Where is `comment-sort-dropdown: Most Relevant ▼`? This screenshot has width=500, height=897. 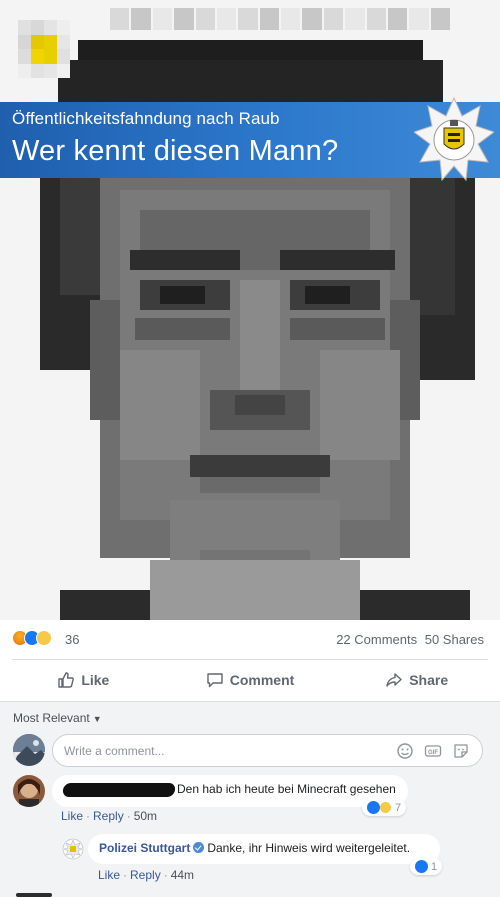 comment-sort-dropdown: Most Relevant ▼ is located at coordinates (57, 718).